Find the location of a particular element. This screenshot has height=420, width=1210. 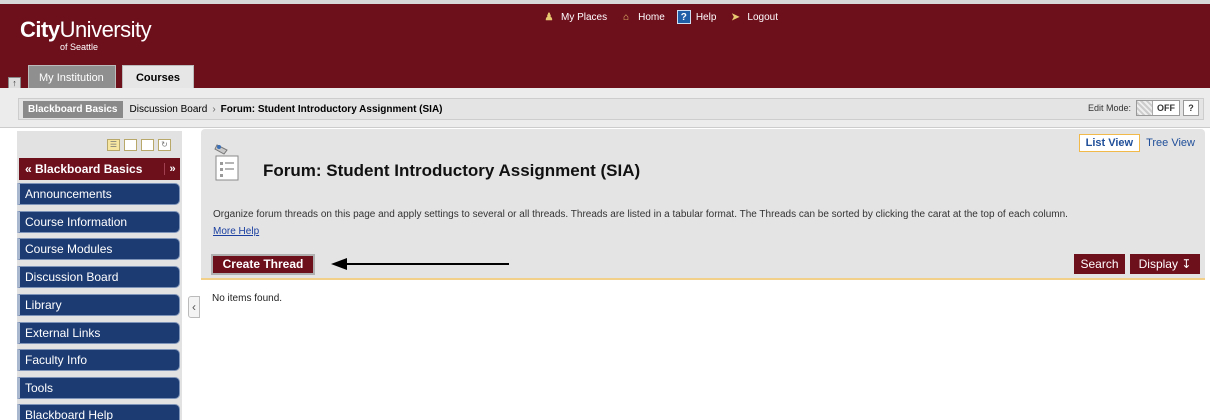

edit-mode-label: Edit Mode: is located at coordinates (1109, 108).